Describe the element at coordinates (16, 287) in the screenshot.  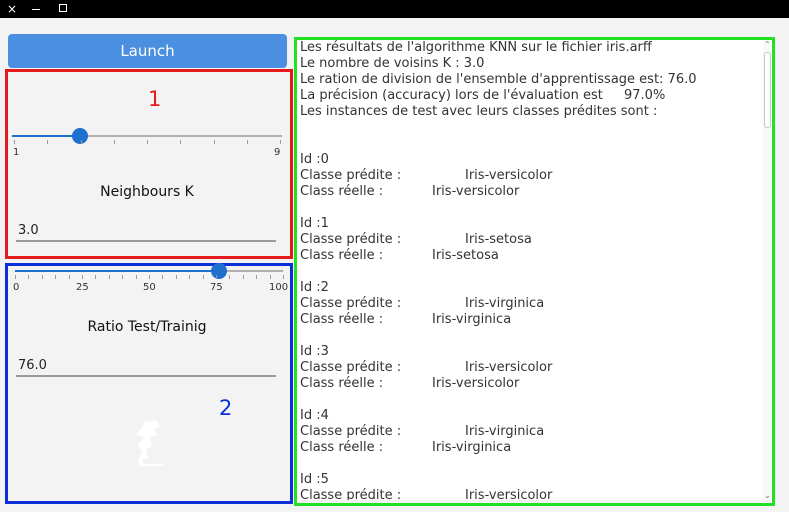
I see `ratio-slider-tick-label: 0` at that location.